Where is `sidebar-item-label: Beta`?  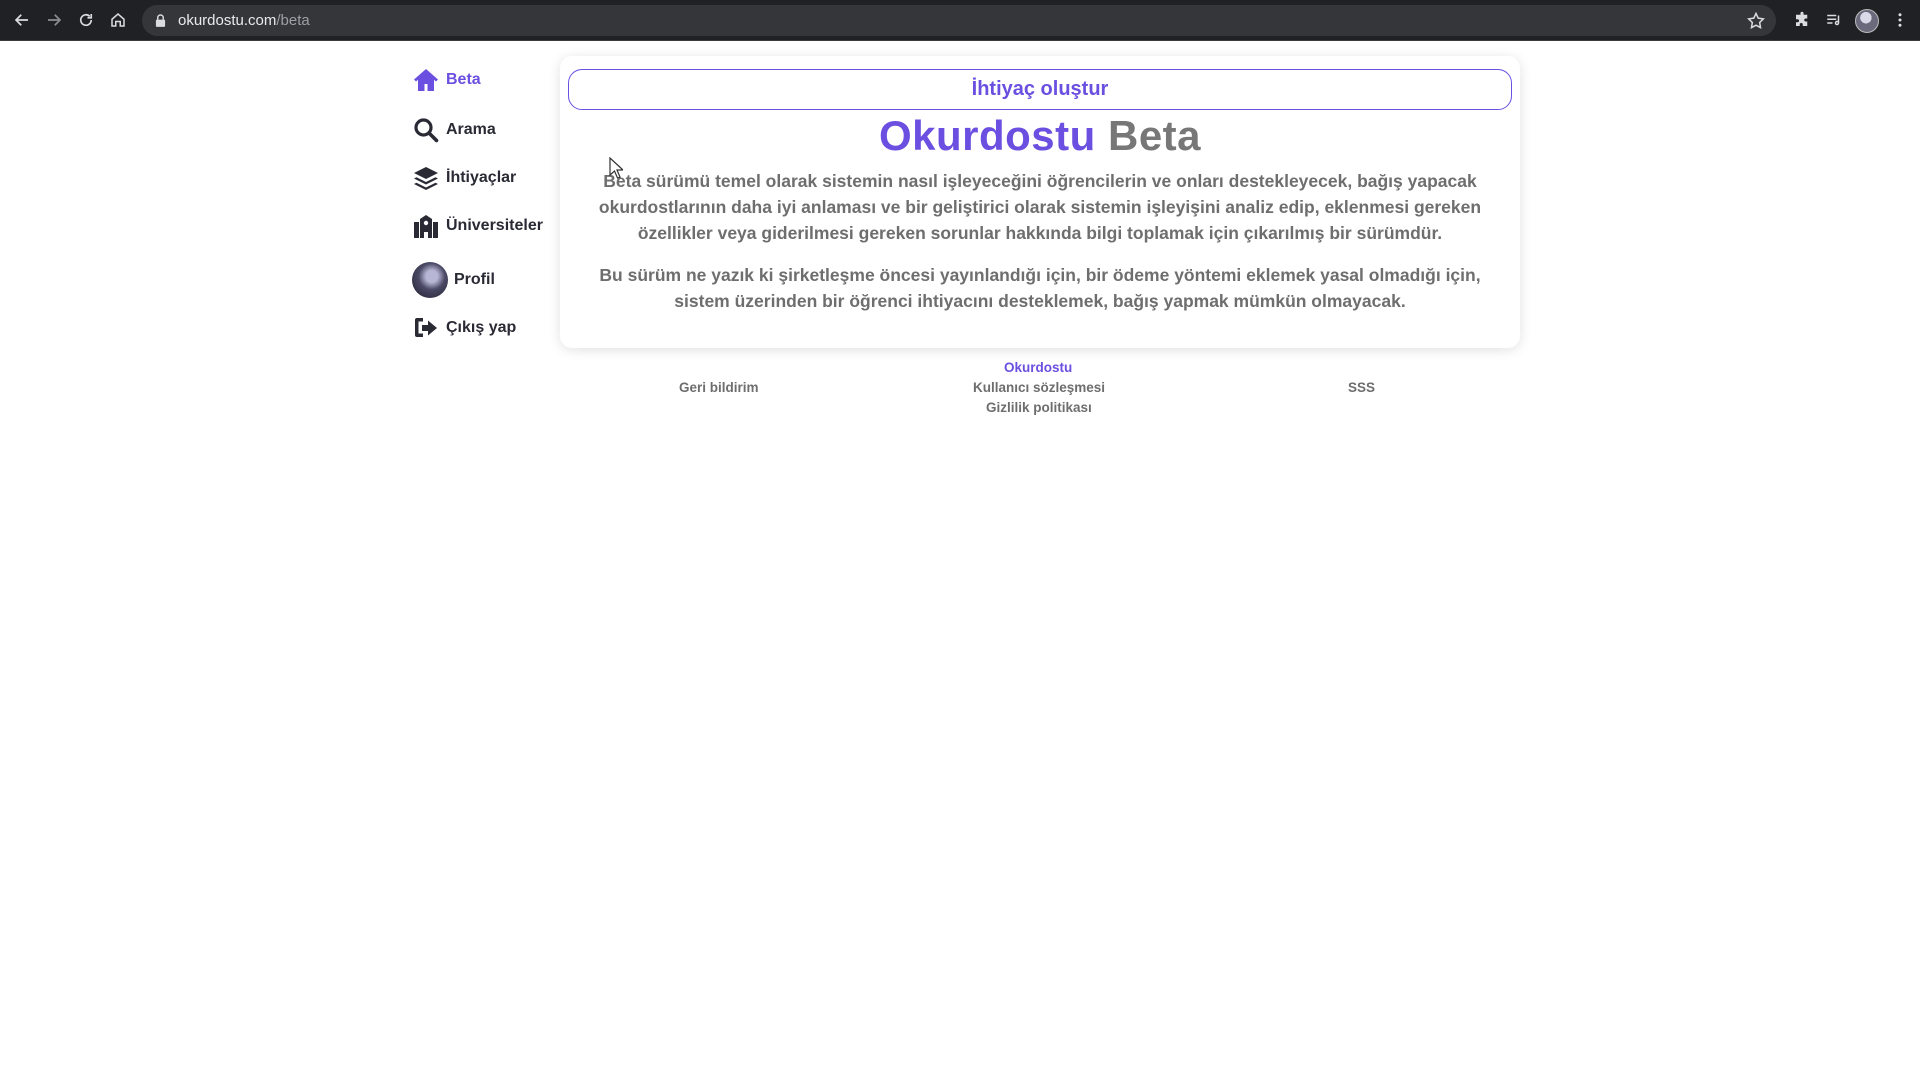 sidebar-item-label: Beta is located at coordinates (463, 79).